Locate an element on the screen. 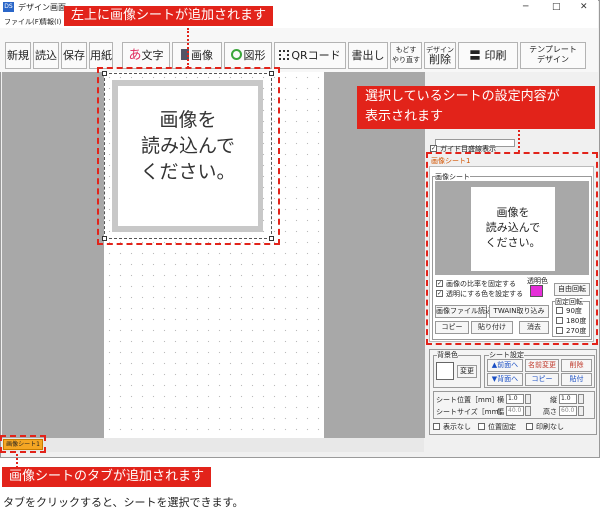  menu-file: ファイル(F) is located at coordinates (23, 22).